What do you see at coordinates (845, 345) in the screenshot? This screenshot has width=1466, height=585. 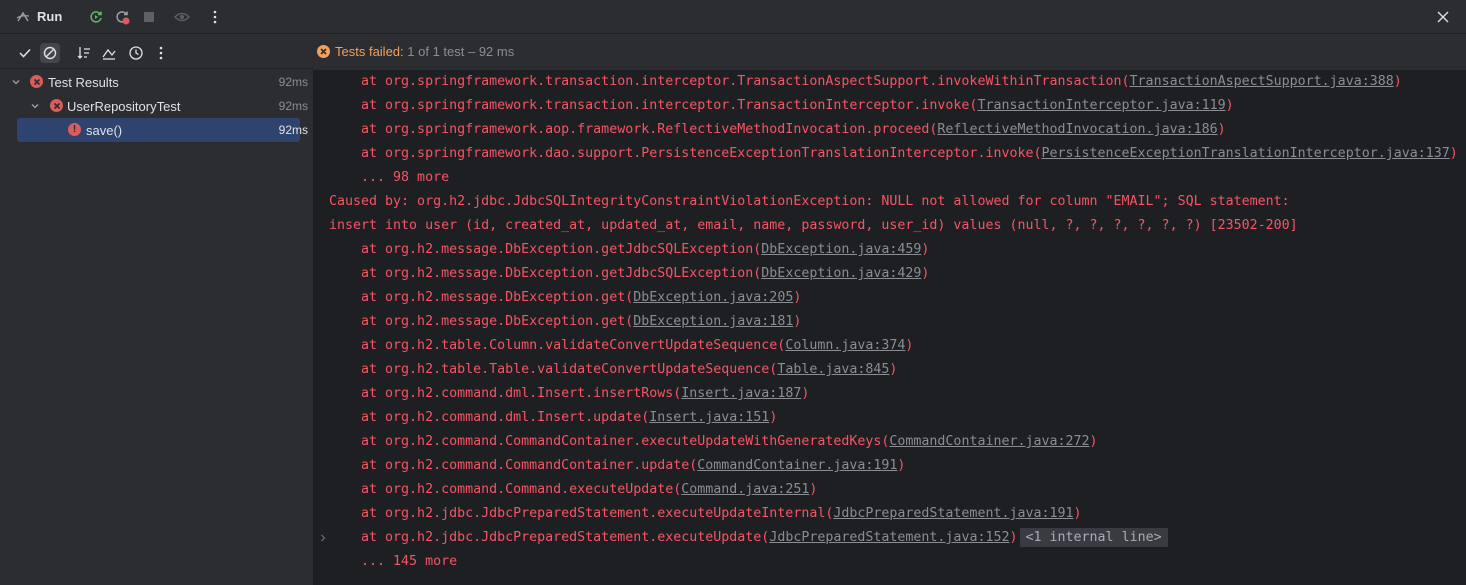 I see `source-link: Column.java:374` at bounding box center [845, 345].